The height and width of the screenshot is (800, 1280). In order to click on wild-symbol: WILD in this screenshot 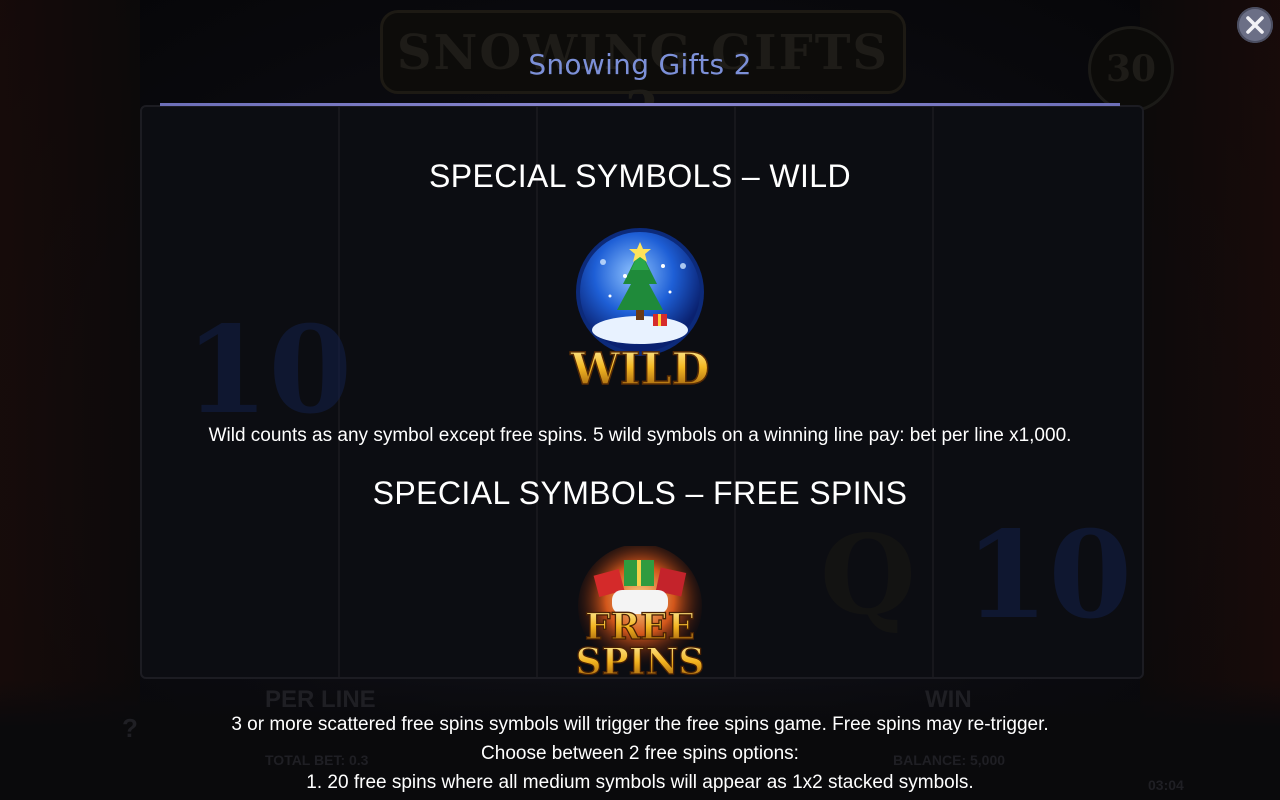, I will do `click(640, 311)`.